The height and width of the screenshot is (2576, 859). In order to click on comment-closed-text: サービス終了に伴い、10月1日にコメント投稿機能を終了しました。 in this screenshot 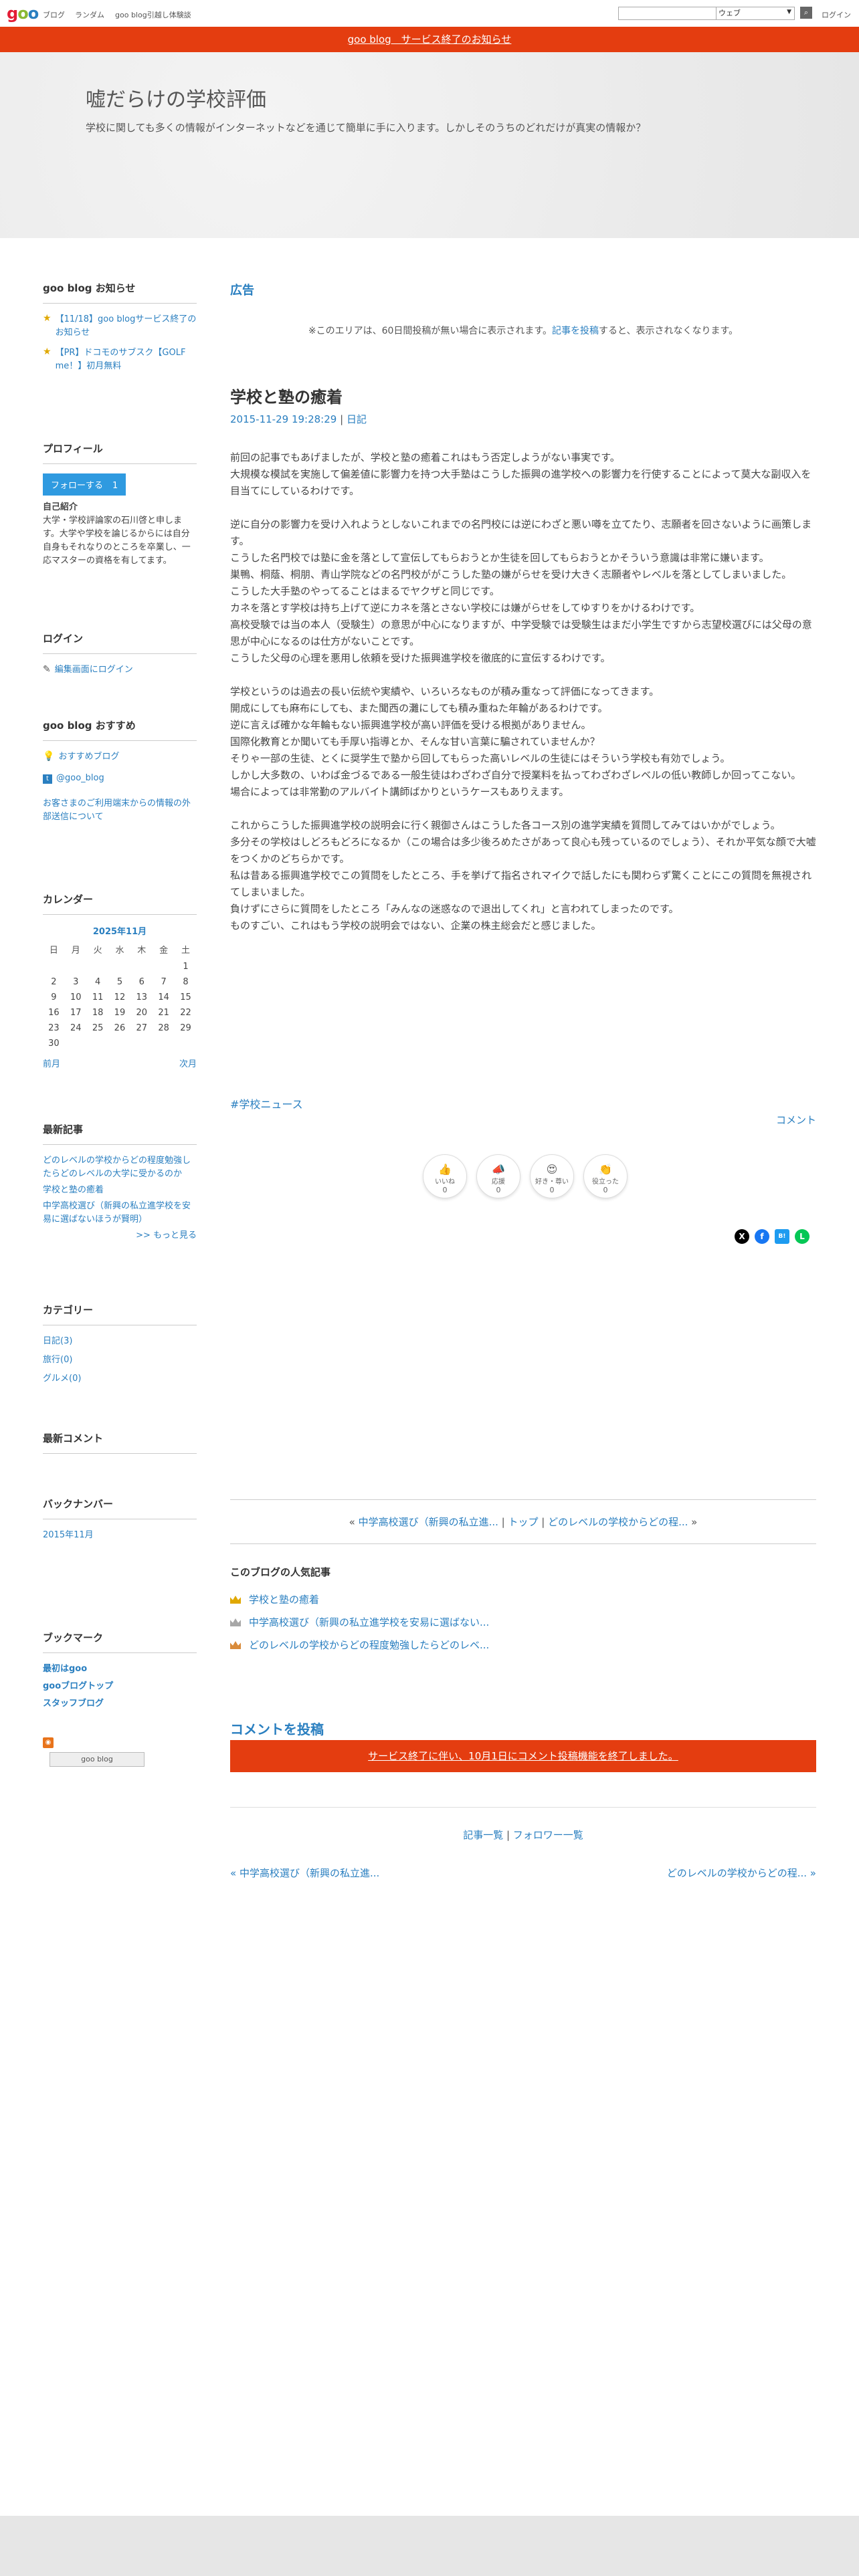, I will do `click(523, 1756)`.